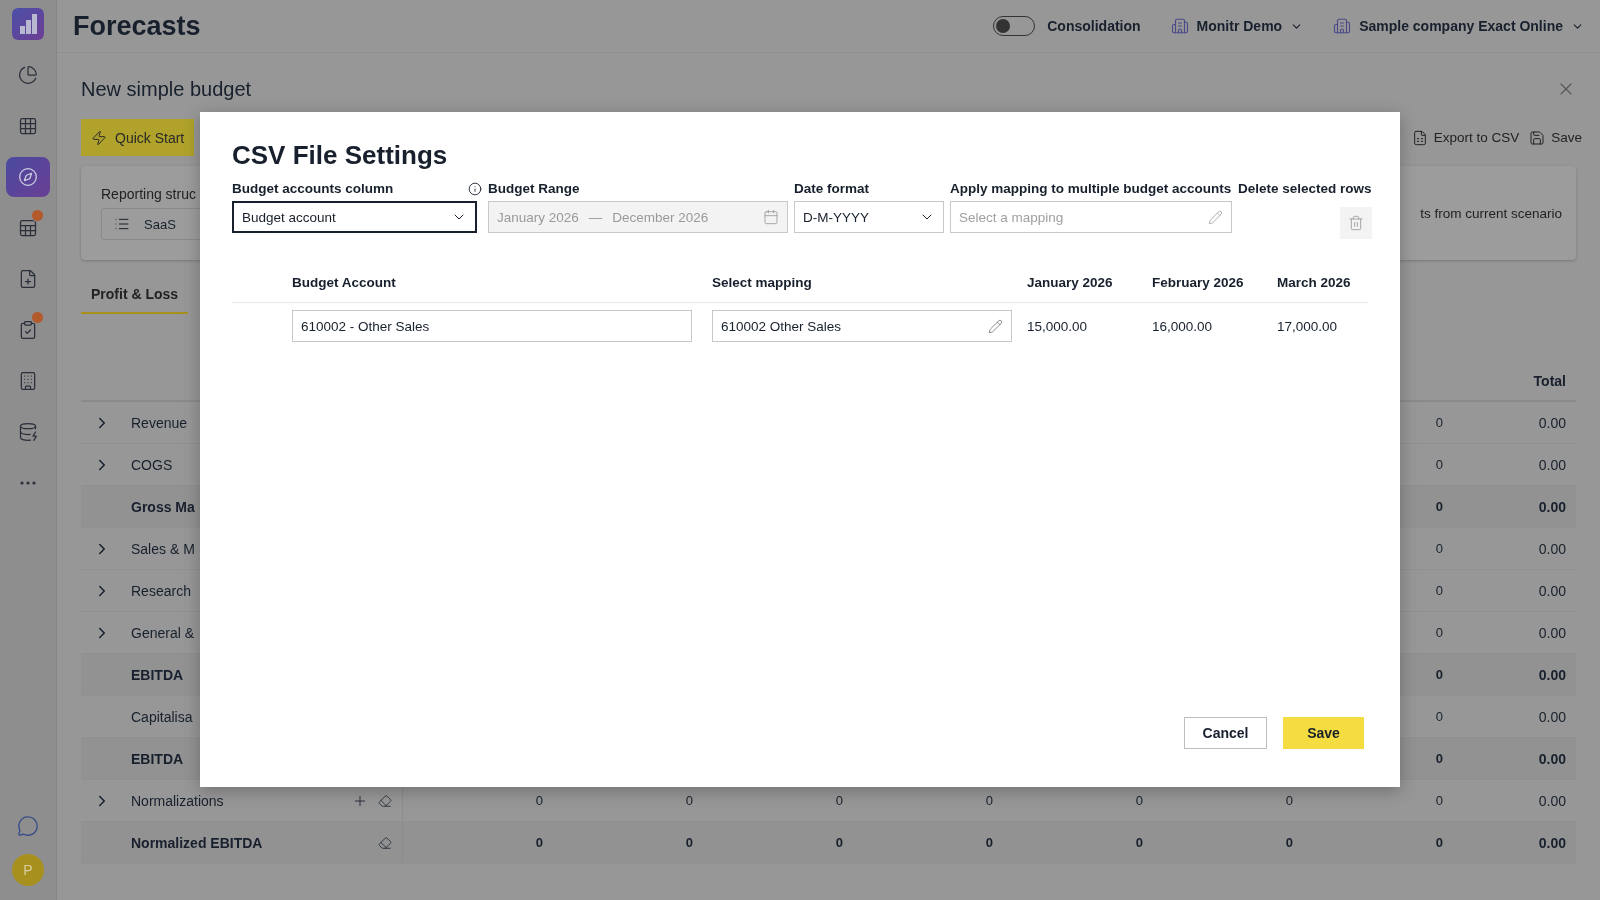 Image resolution: width=1600 pixels, height=900 pixels. What do you see at coordinates (492, 326) in the screenshot?
I see `account-field: 610002 - Other Sales` at bounding box center [492, 326].